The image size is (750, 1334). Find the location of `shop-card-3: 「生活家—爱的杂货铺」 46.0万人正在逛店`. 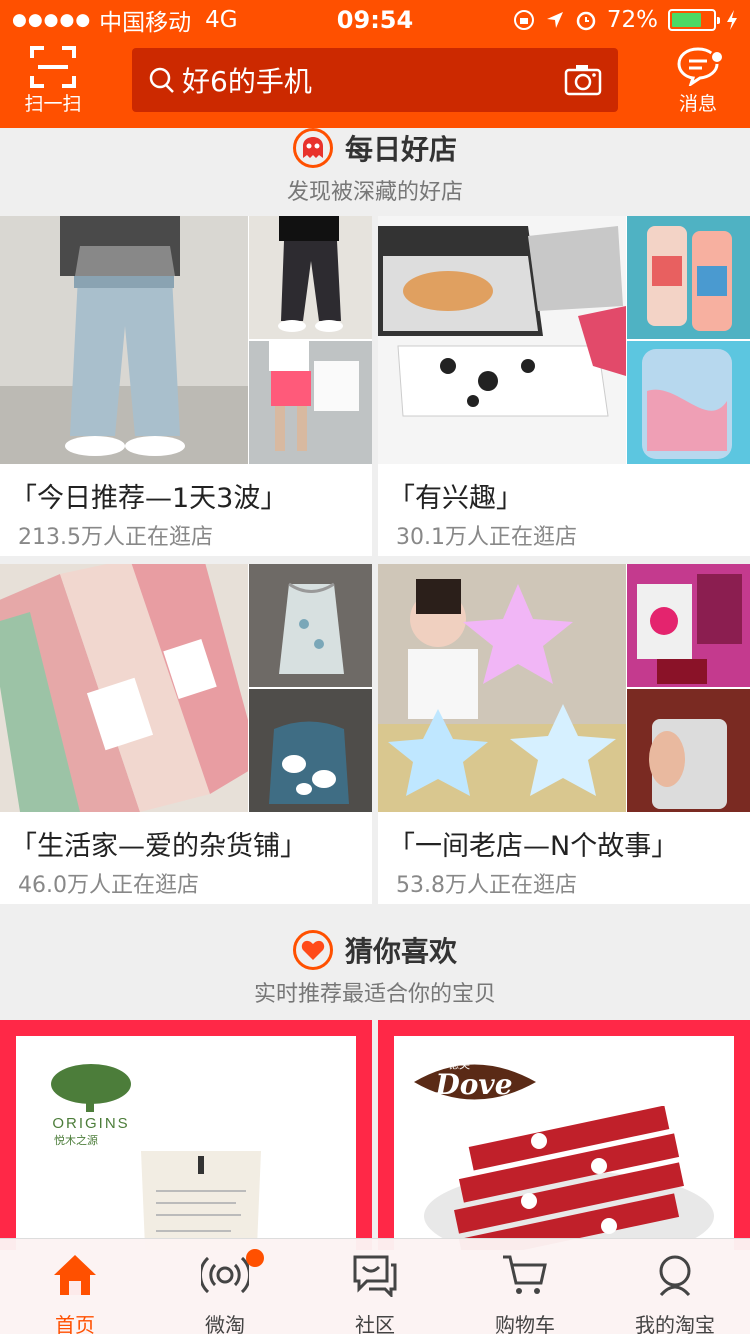

shop-card-3: 「生活家—爱的杂货铺」 46.0万人正在逛店 is located at coordinates (186, 734).